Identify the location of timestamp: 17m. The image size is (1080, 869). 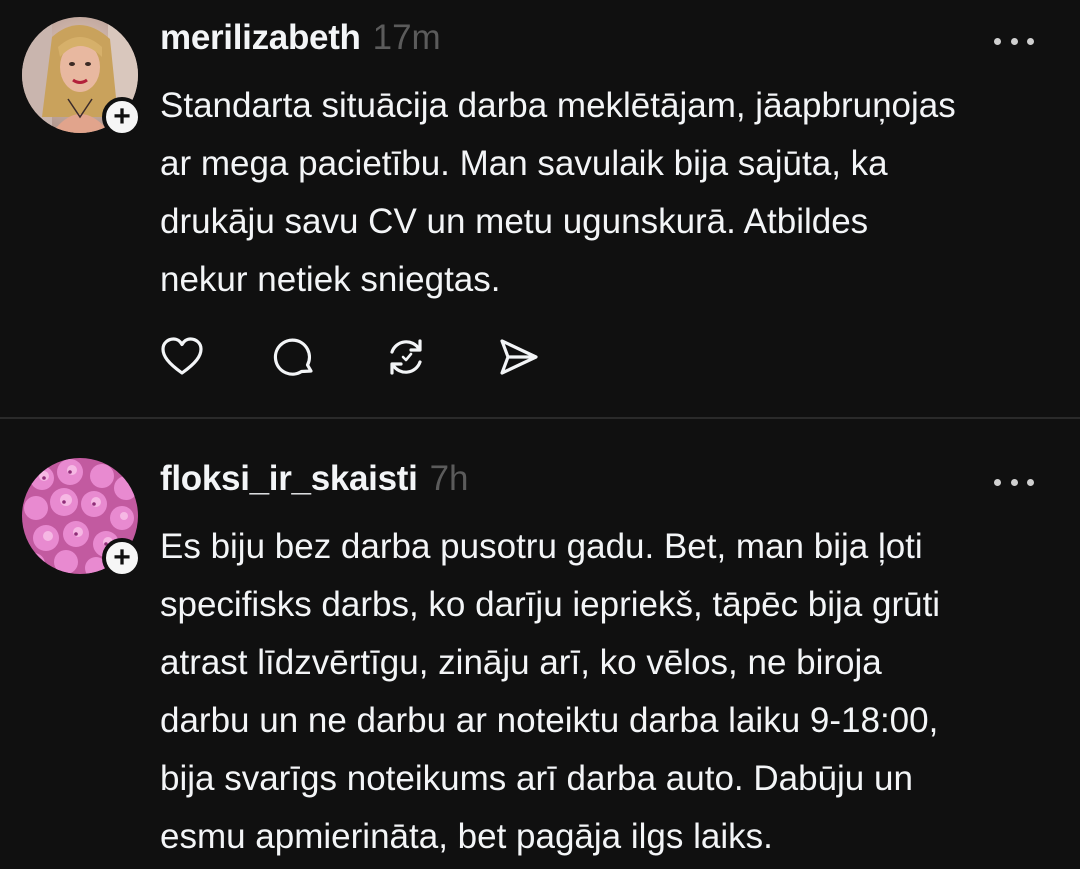
(406, 37).